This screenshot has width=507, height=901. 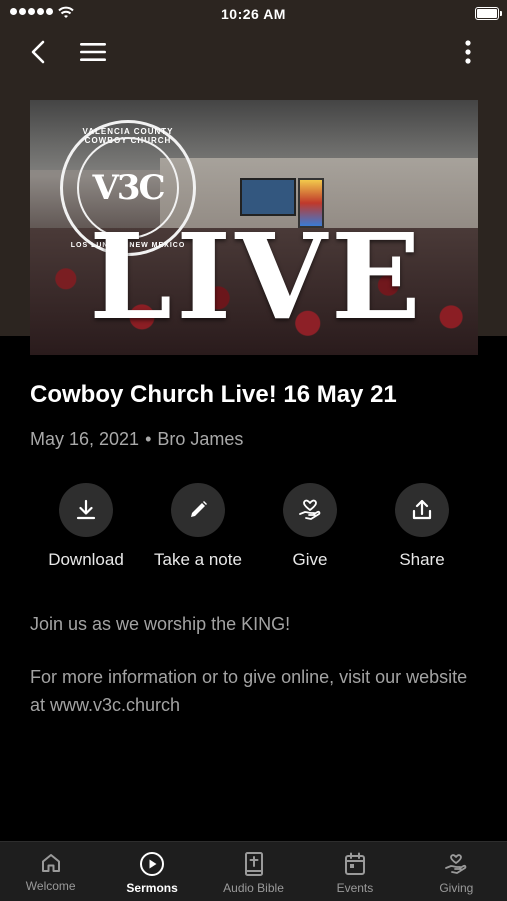 I want to click on sermon-speaker: Bro James, so click(x=200, y=439).